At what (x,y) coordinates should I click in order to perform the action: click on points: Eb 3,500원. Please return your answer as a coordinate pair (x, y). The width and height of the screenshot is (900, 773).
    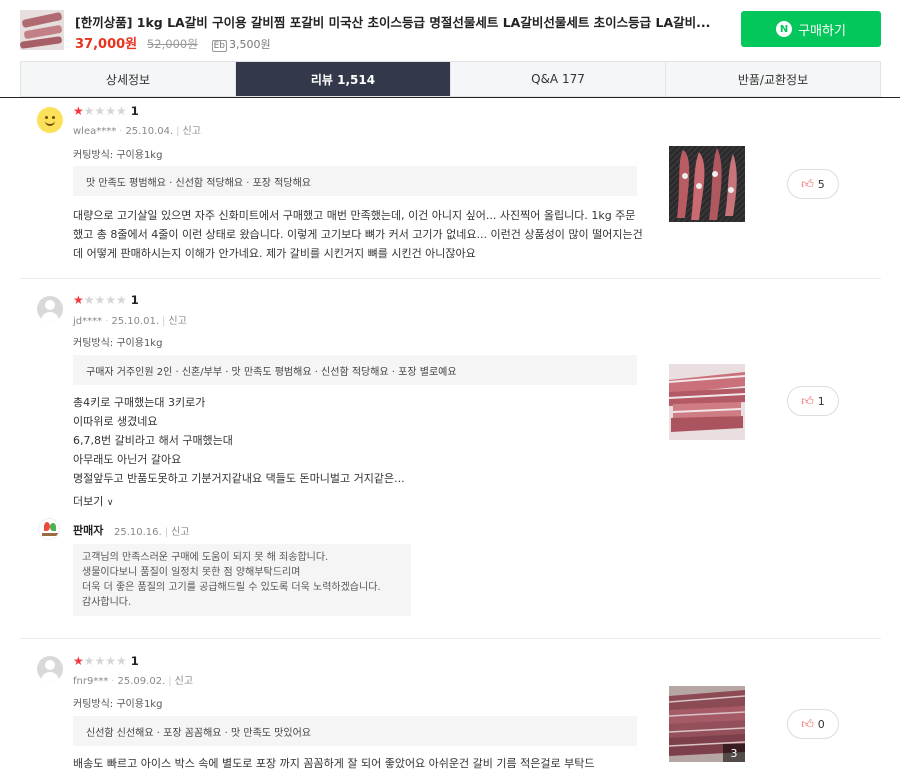
    Looking at the image, I should click on (241, 45).